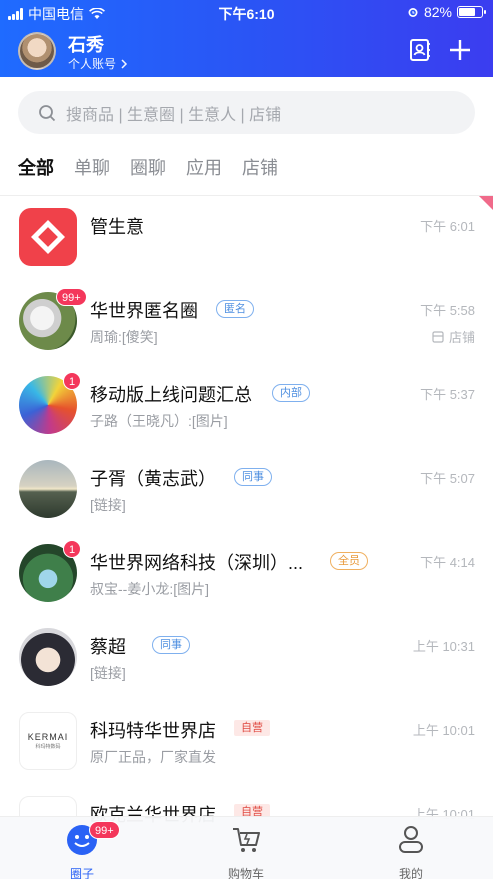 The height and width of the screenshot is (879, 493). What do you see at coordinates (48, 747) in the screenshot?
I see `store-logo-subtext: 科玛特数码` at bounding box center [48, 747].